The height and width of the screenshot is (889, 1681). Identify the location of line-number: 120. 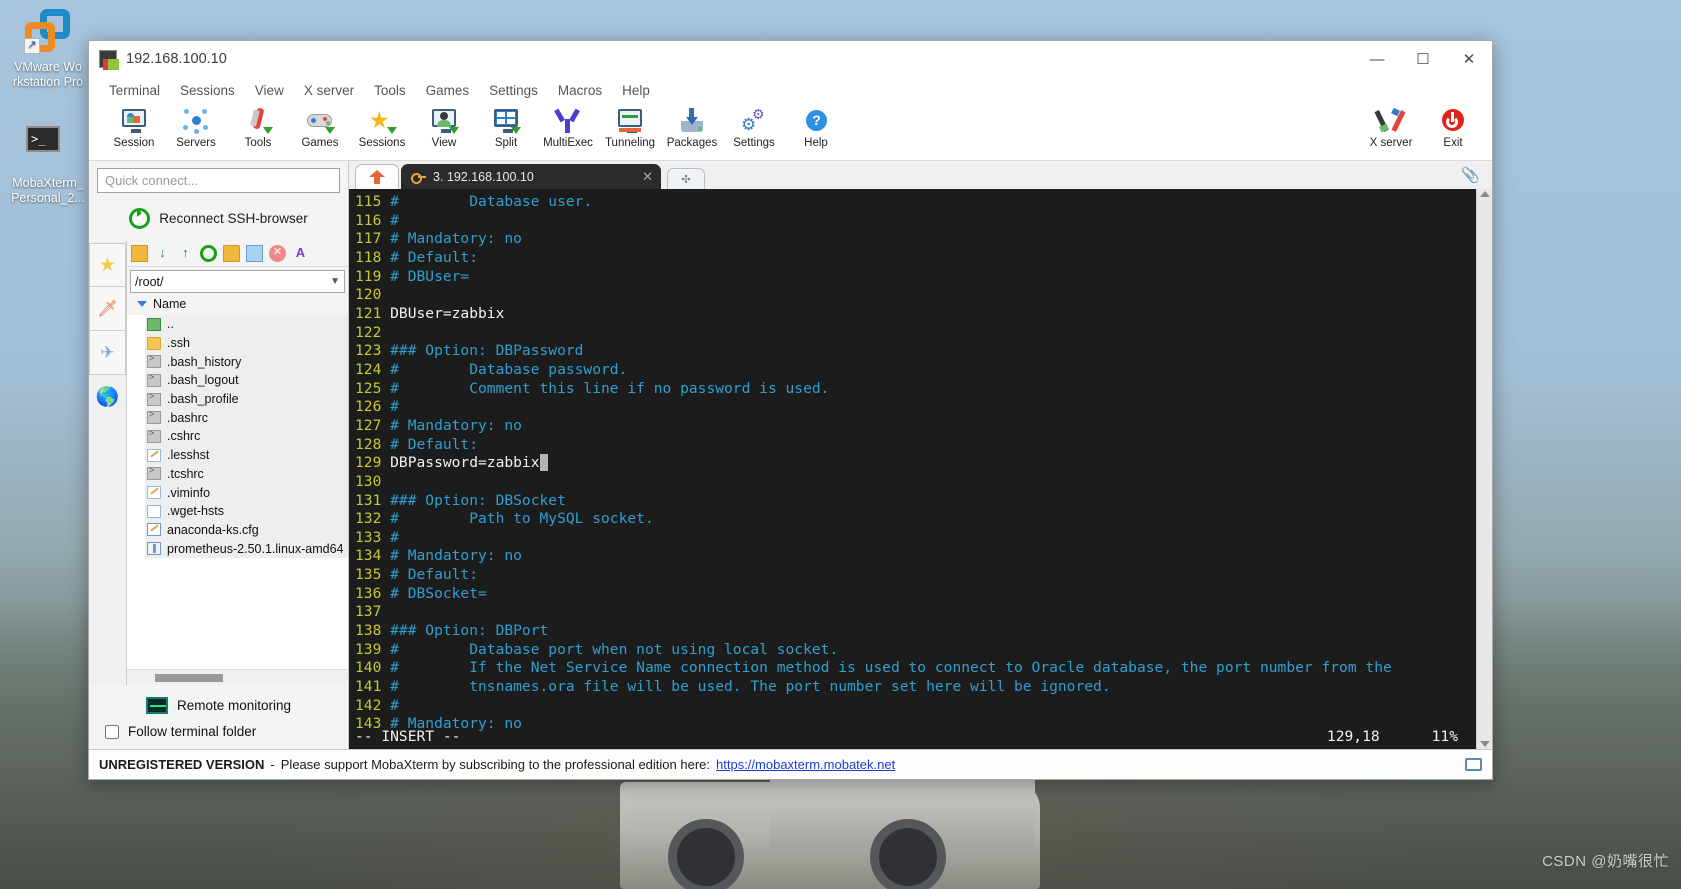
(368, 295).